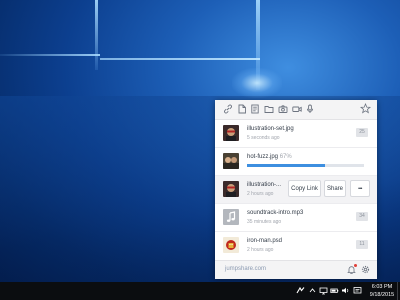 The image size is (400, 300). Describe the element at coordinates (362, 216) in the screenshot. I see `view-count-badge: 34` at that location.